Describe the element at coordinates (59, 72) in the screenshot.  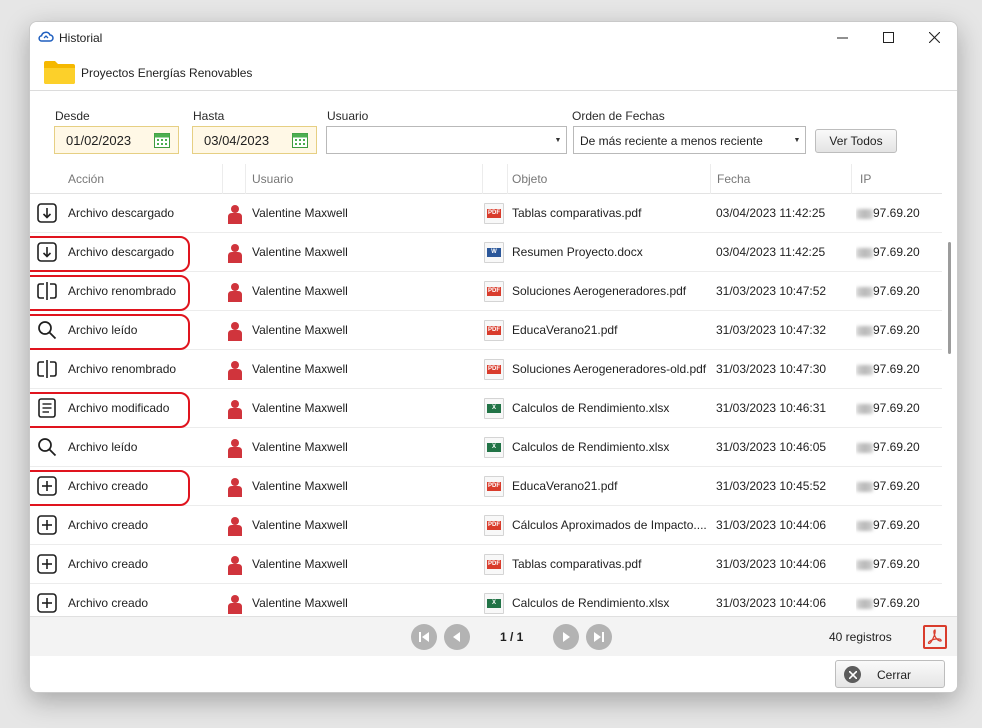
I see `folder-icon` at that location.